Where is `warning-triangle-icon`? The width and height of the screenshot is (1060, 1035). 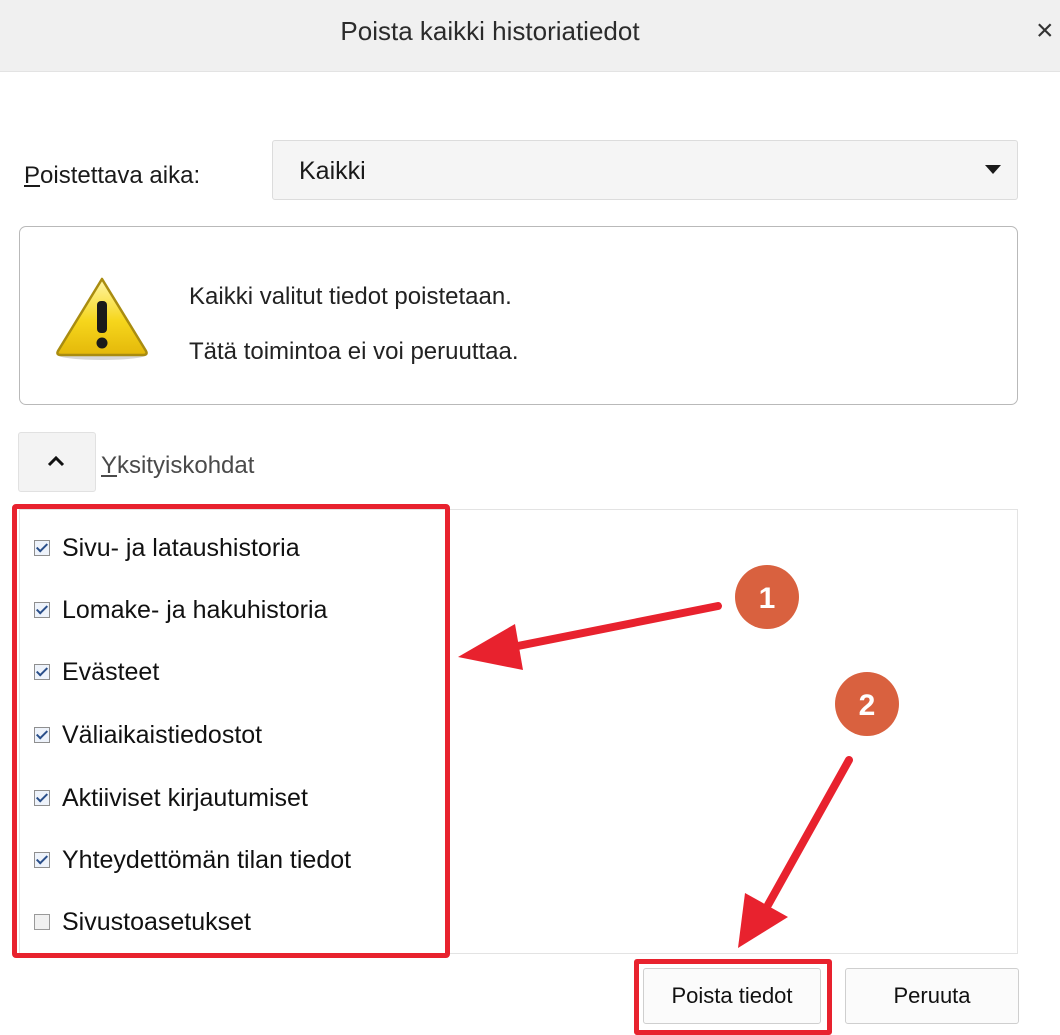 warning-triangle-icon is located at coordinates (102, 318).